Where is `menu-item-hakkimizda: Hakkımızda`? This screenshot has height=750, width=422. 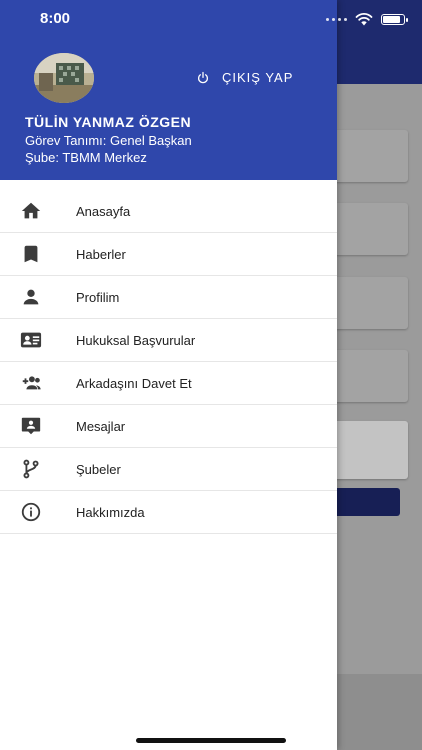 menu-item-hakkimizda: Hakkımızda is located at coordinates (168, 512).